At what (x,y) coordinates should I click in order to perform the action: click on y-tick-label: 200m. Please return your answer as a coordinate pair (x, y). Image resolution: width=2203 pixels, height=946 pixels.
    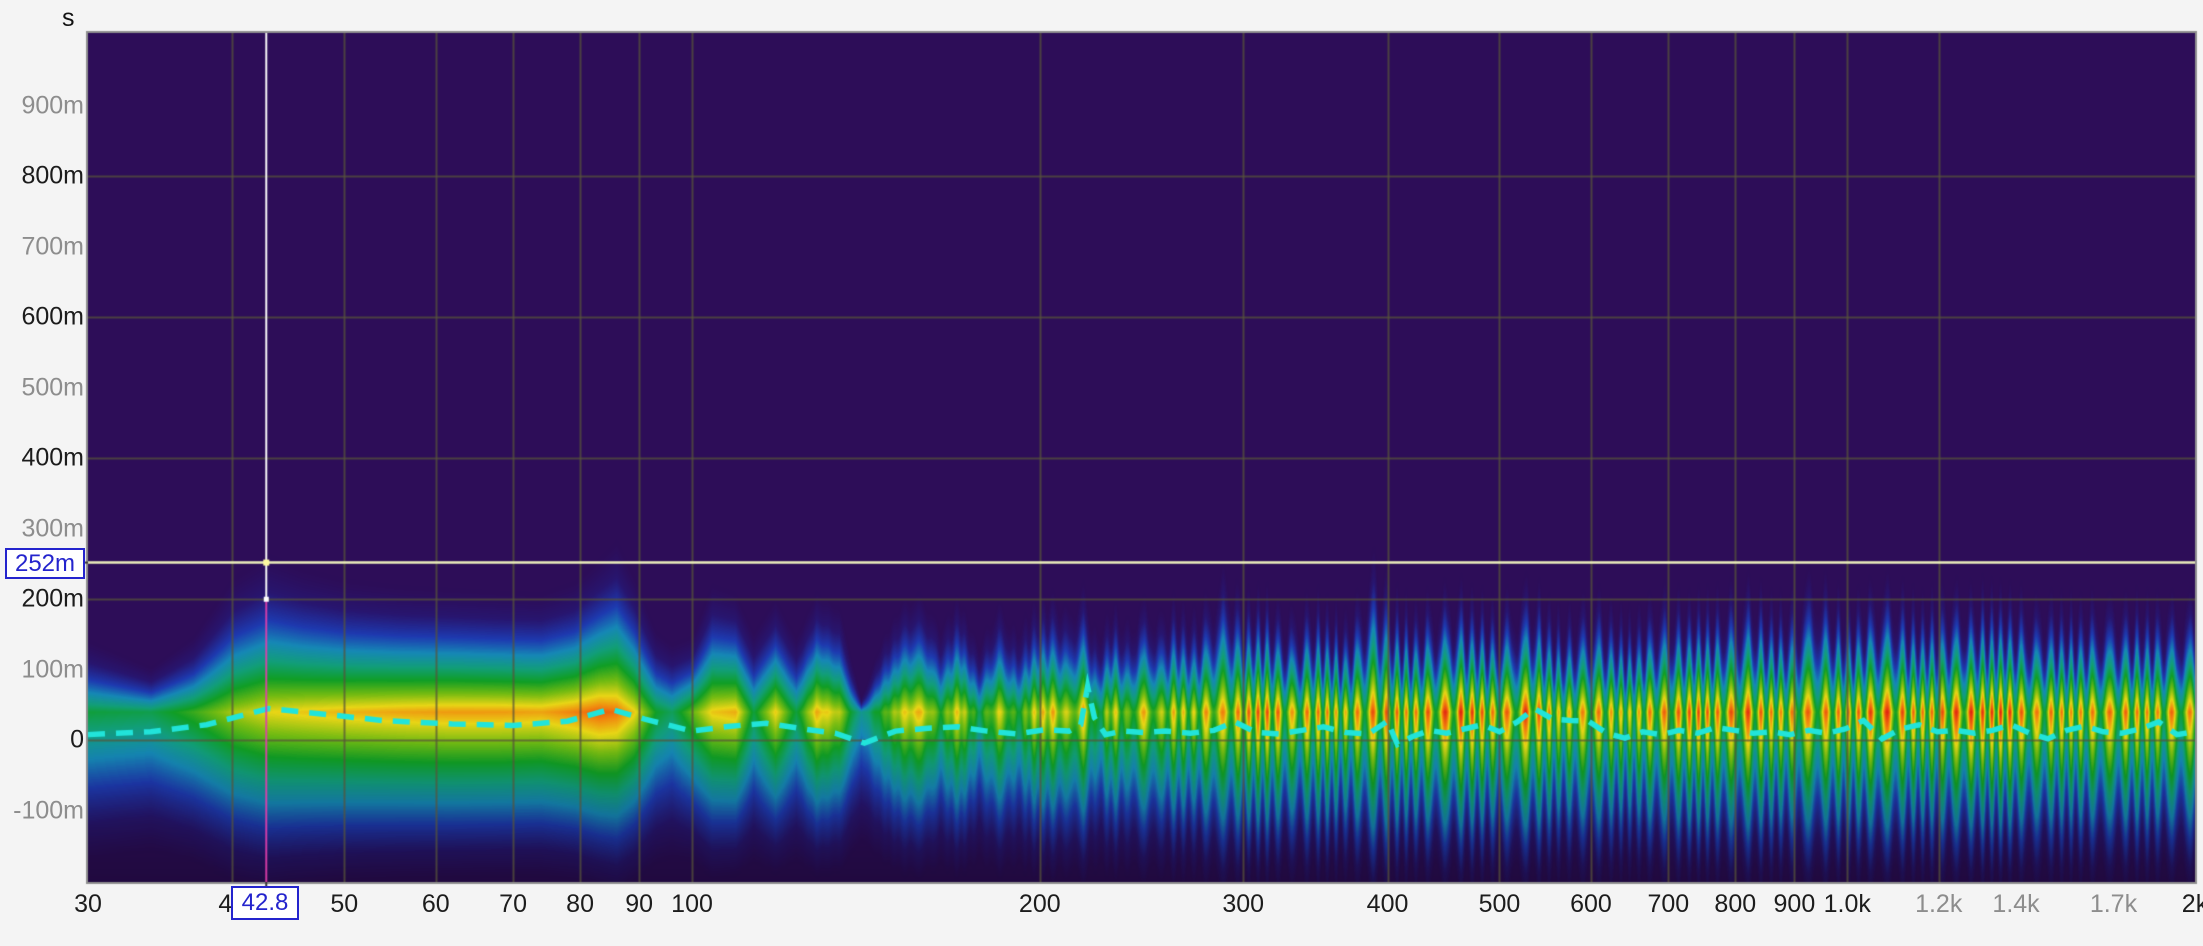
    Looking at the image, I should click on (52, 598).